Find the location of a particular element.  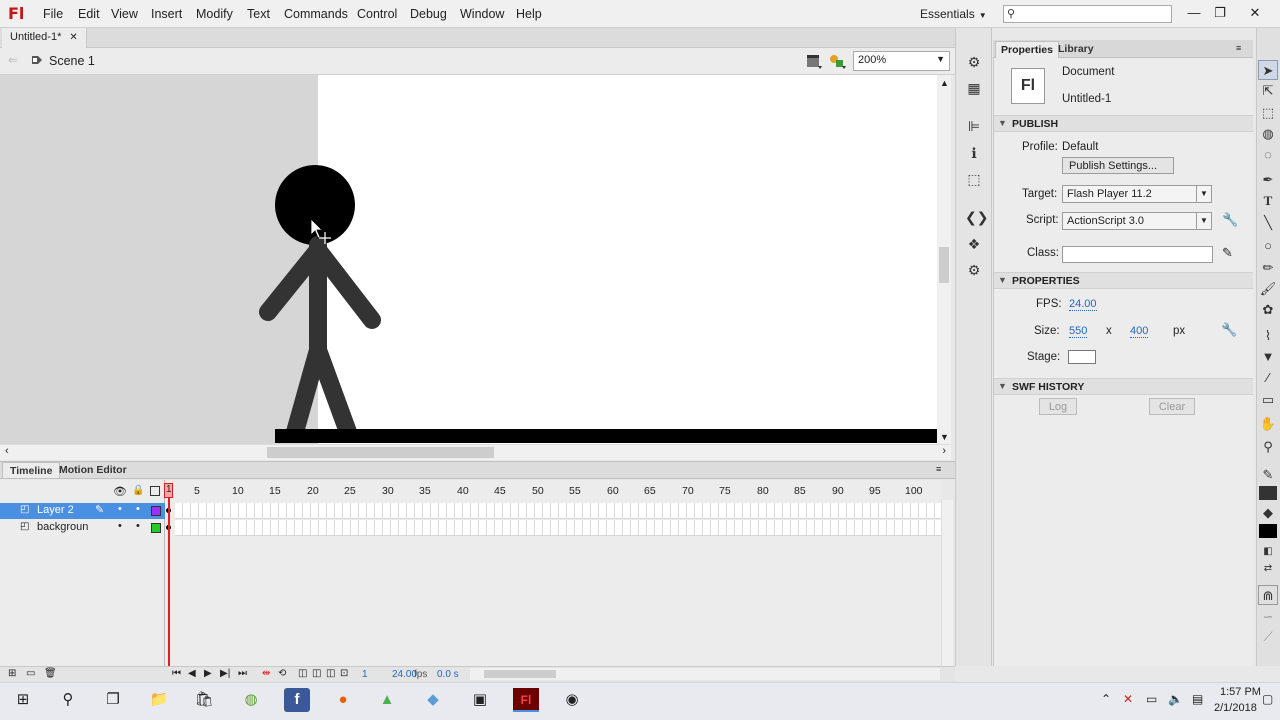

motion-presets-icon: ⚙ is located at coordinates (974, 62).